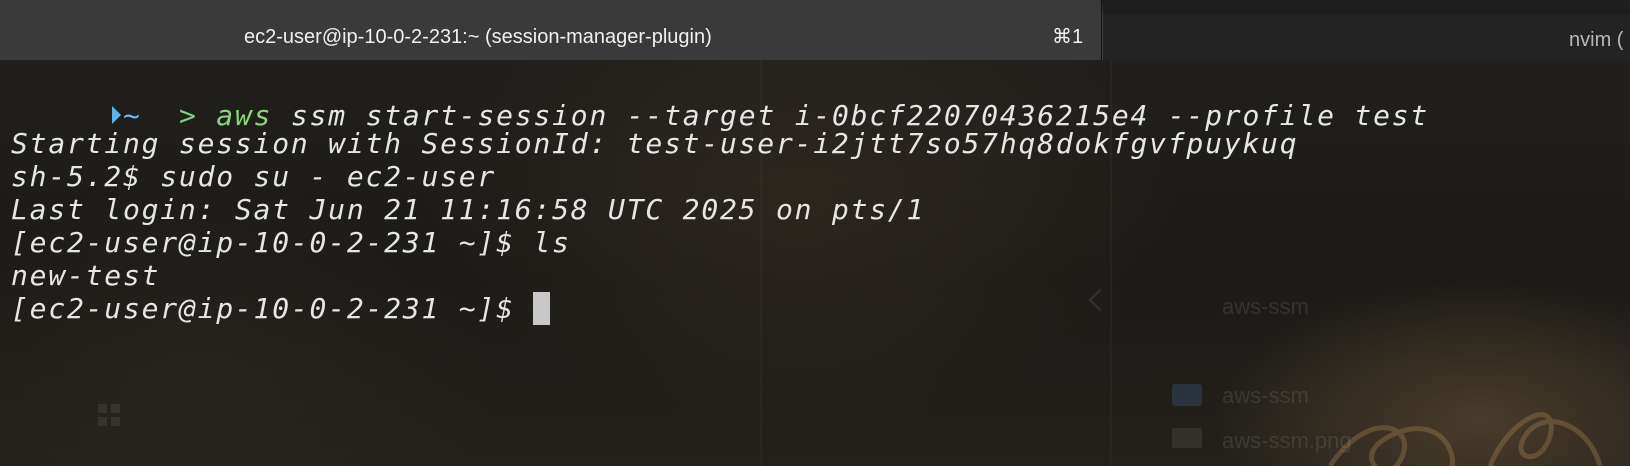  I want to click on prompt-indicator-icon, so click(116, 115).